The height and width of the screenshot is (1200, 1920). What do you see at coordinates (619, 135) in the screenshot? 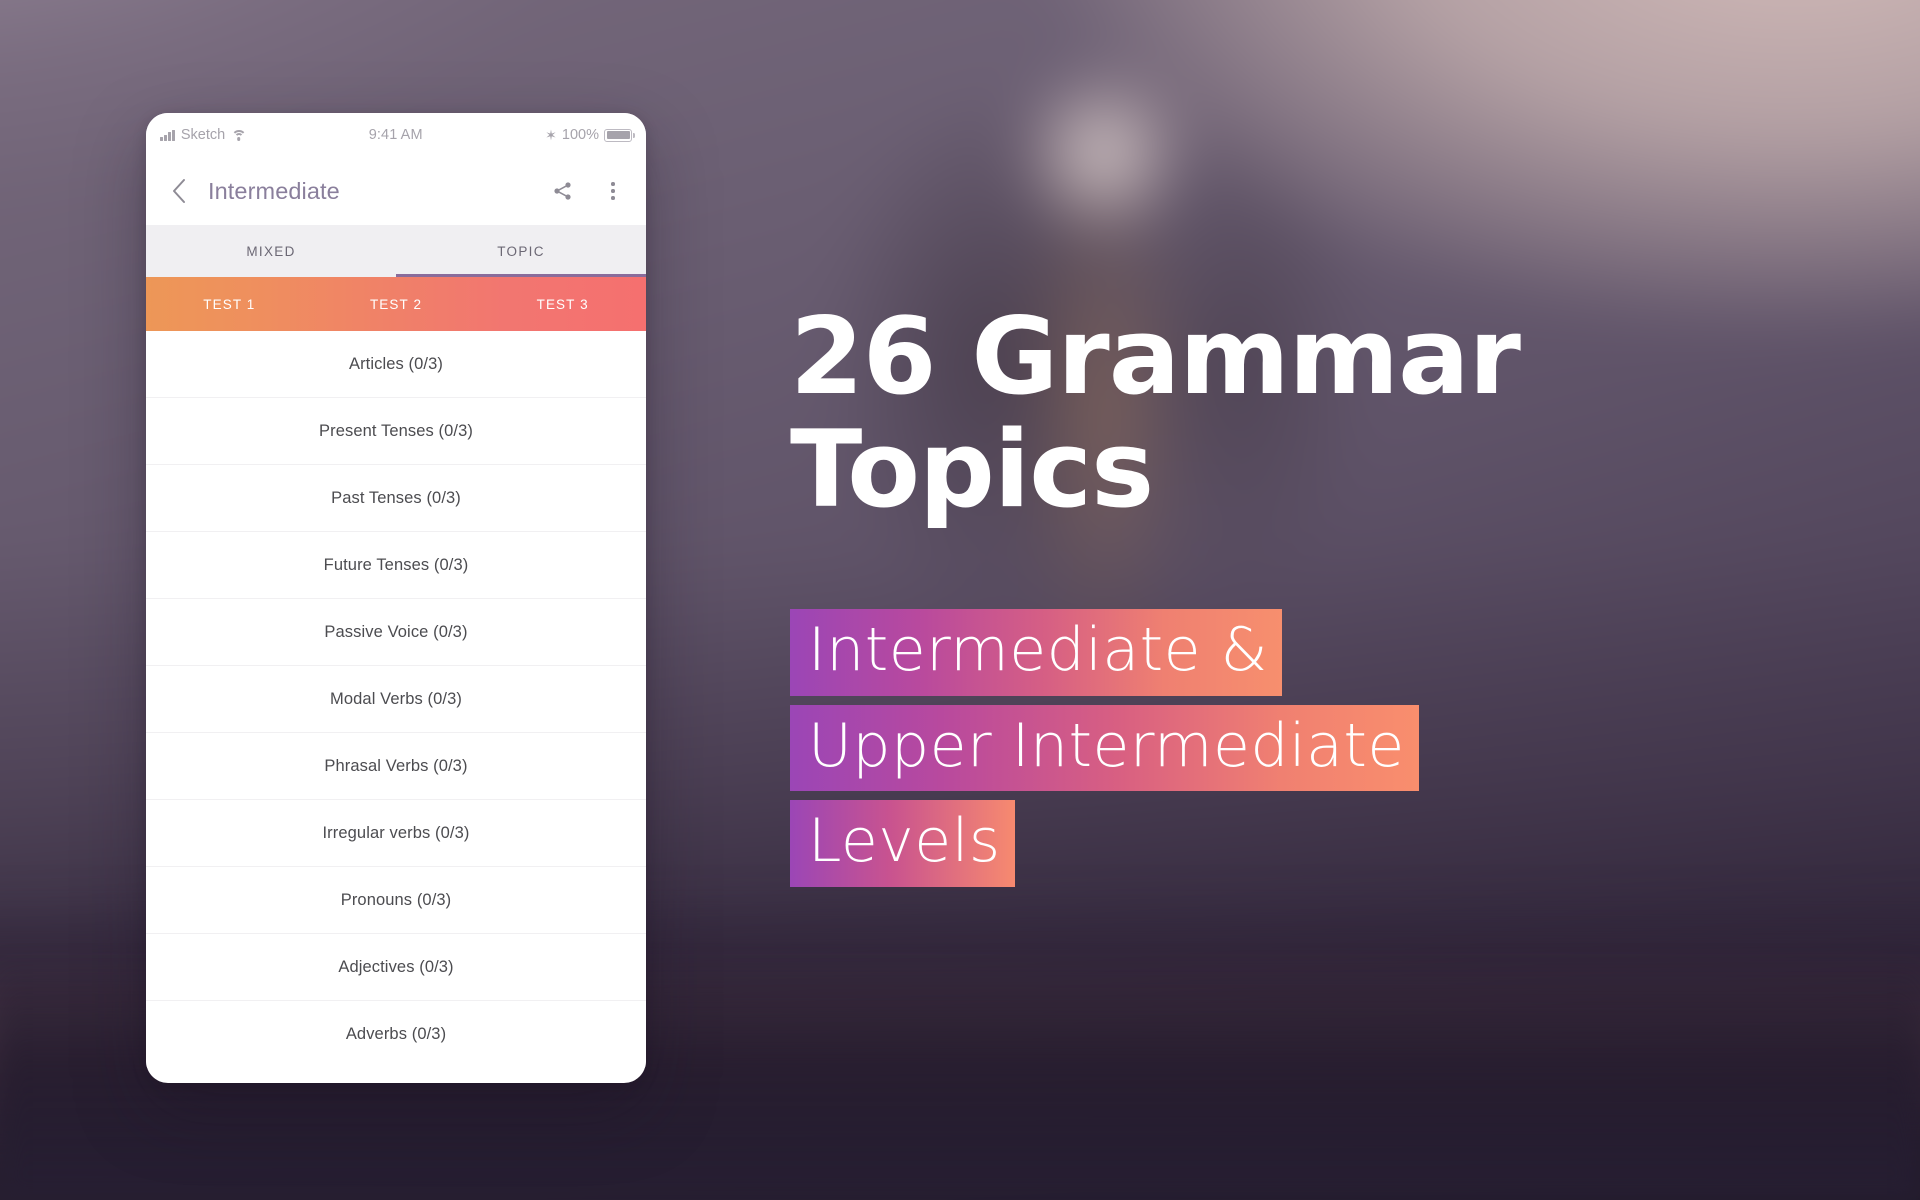
I see `battery-full-icon` at bounding box center [619, 135].